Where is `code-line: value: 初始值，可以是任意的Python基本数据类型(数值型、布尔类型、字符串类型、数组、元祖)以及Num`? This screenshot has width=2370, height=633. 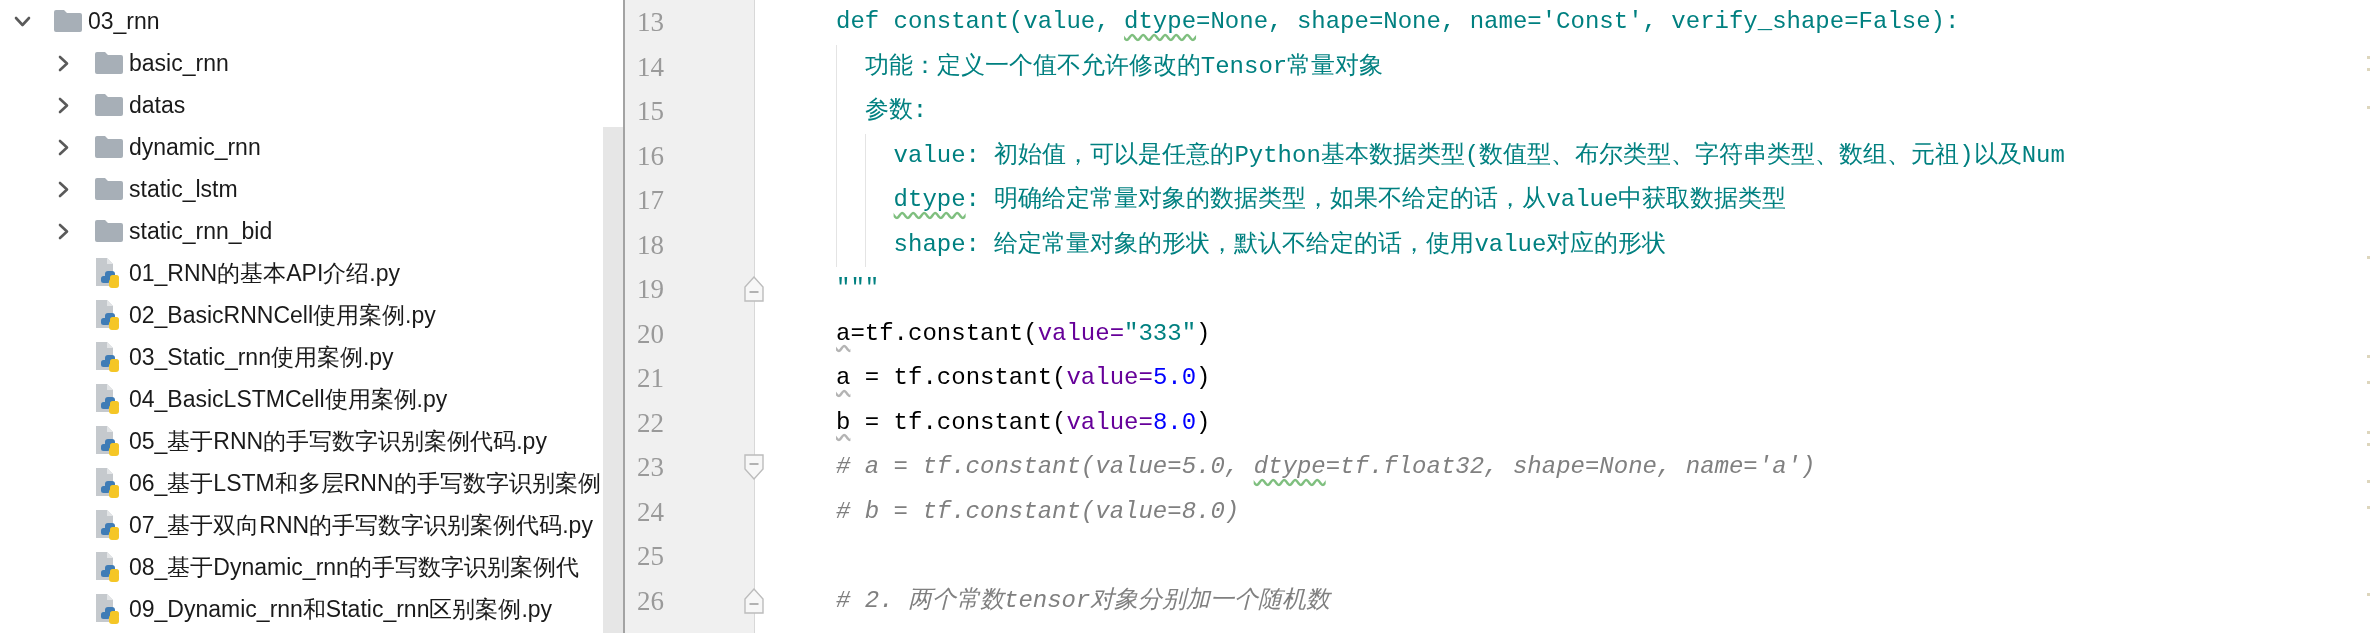
code-line: value: 初始值，可以是任意的Python基本数据类型(数值型、布尔类型、字符串类型、数组、元祖)以及Num is located at coordinates (1479, 155).